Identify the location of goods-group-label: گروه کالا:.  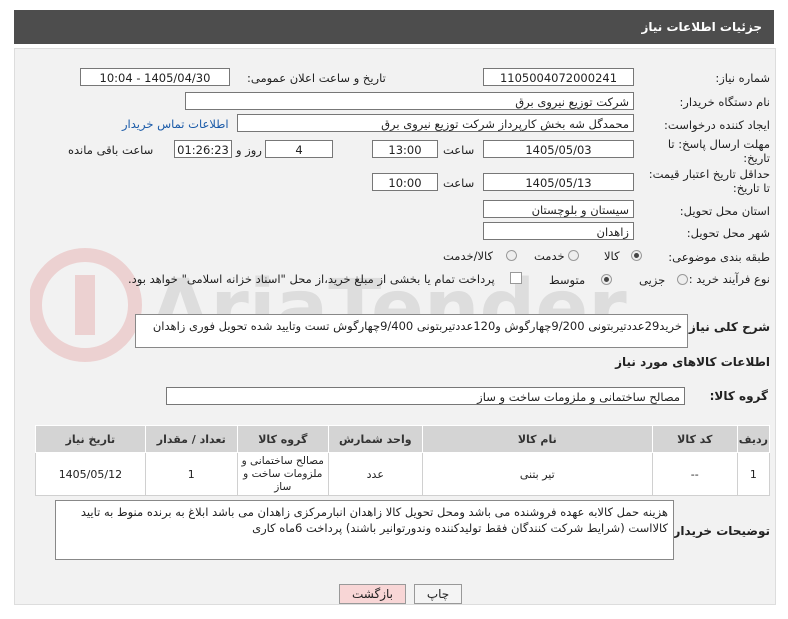
(738, 396).